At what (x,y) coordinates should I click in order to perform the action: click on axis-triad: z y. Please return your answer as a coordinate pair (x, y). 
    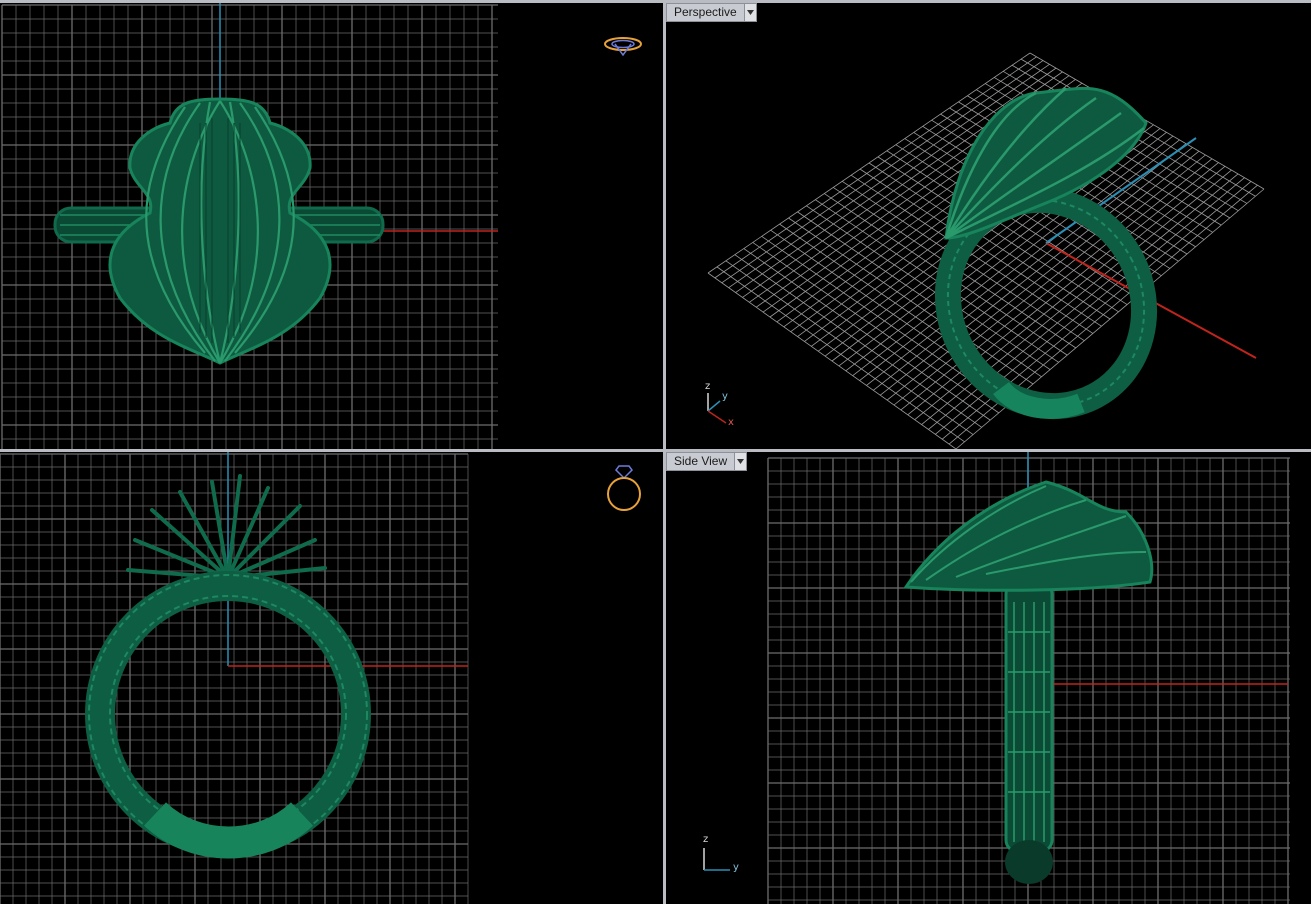
    Looking at the image, I should click on (725, 857).